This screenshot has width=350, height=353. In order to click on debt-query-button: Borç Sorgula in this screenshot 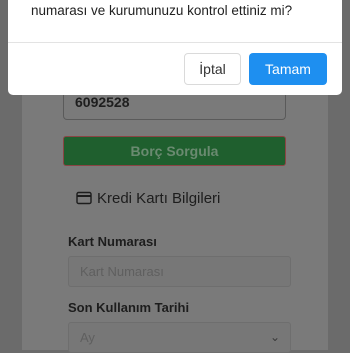, I will do `click(174, 151)`.